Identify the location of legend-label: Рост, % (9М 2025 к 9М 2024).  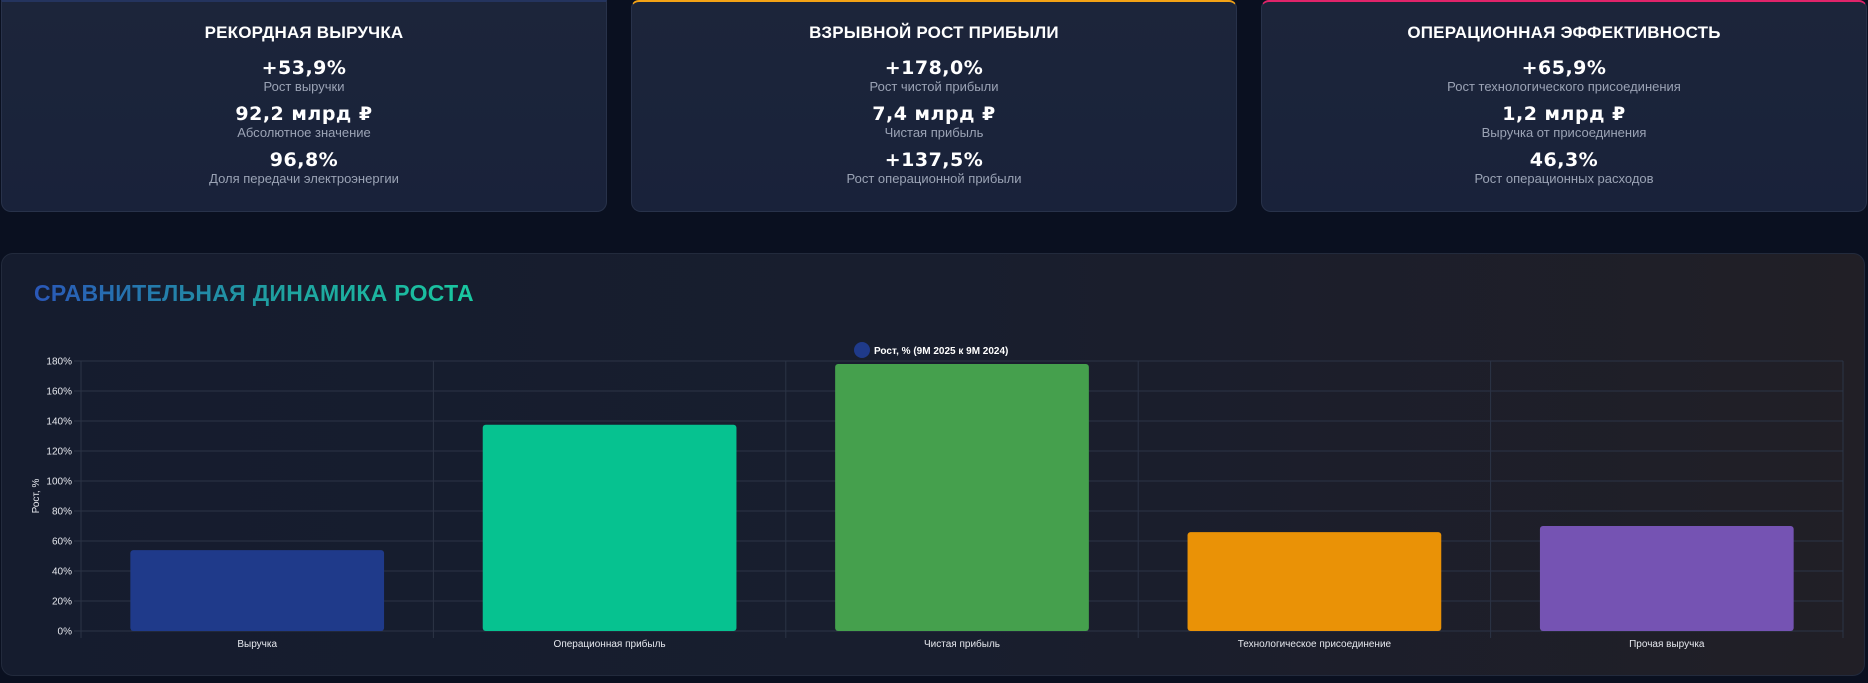
(941, 351).